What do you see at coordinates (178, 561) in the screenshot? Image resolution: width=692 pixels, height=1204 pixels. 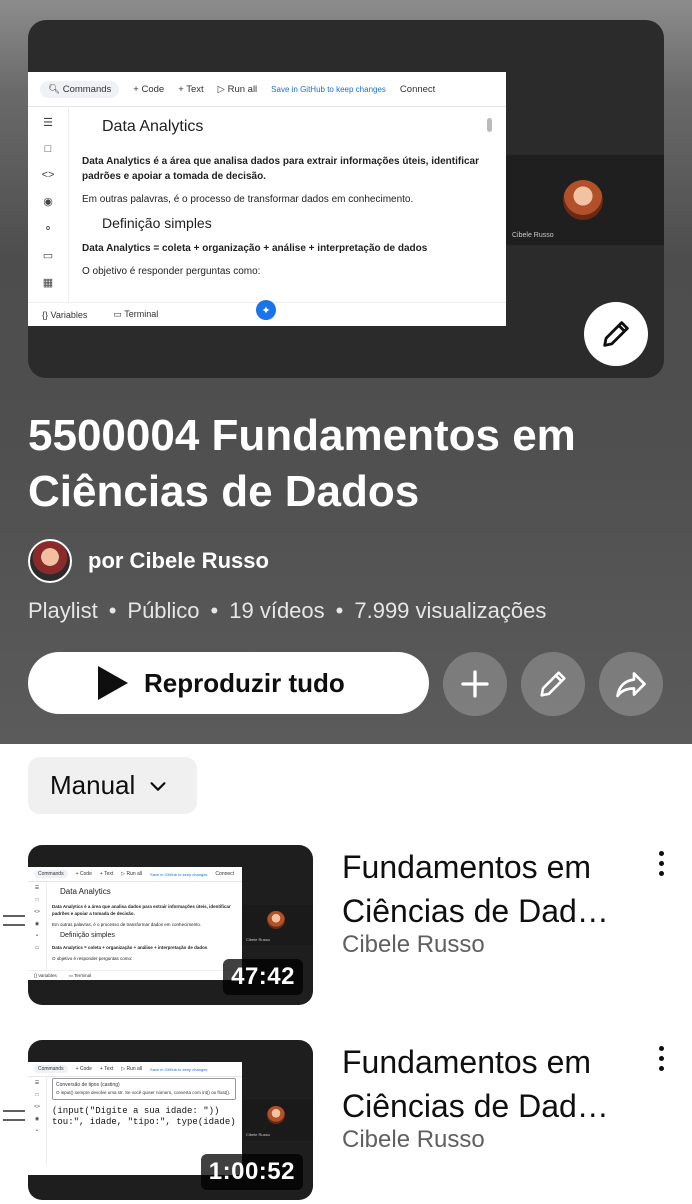 I see `author-name: por Cibele Russo` at bounding box center [178, 561].